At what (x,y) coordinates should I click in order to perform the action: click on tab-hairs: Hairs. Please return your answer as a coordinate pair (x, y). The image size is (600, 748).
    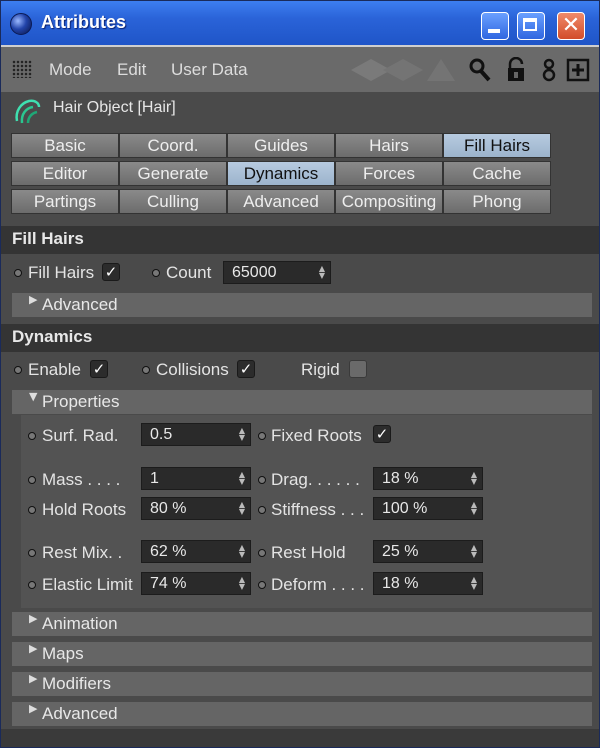
    Looking at the image, I should click on (389, 145).